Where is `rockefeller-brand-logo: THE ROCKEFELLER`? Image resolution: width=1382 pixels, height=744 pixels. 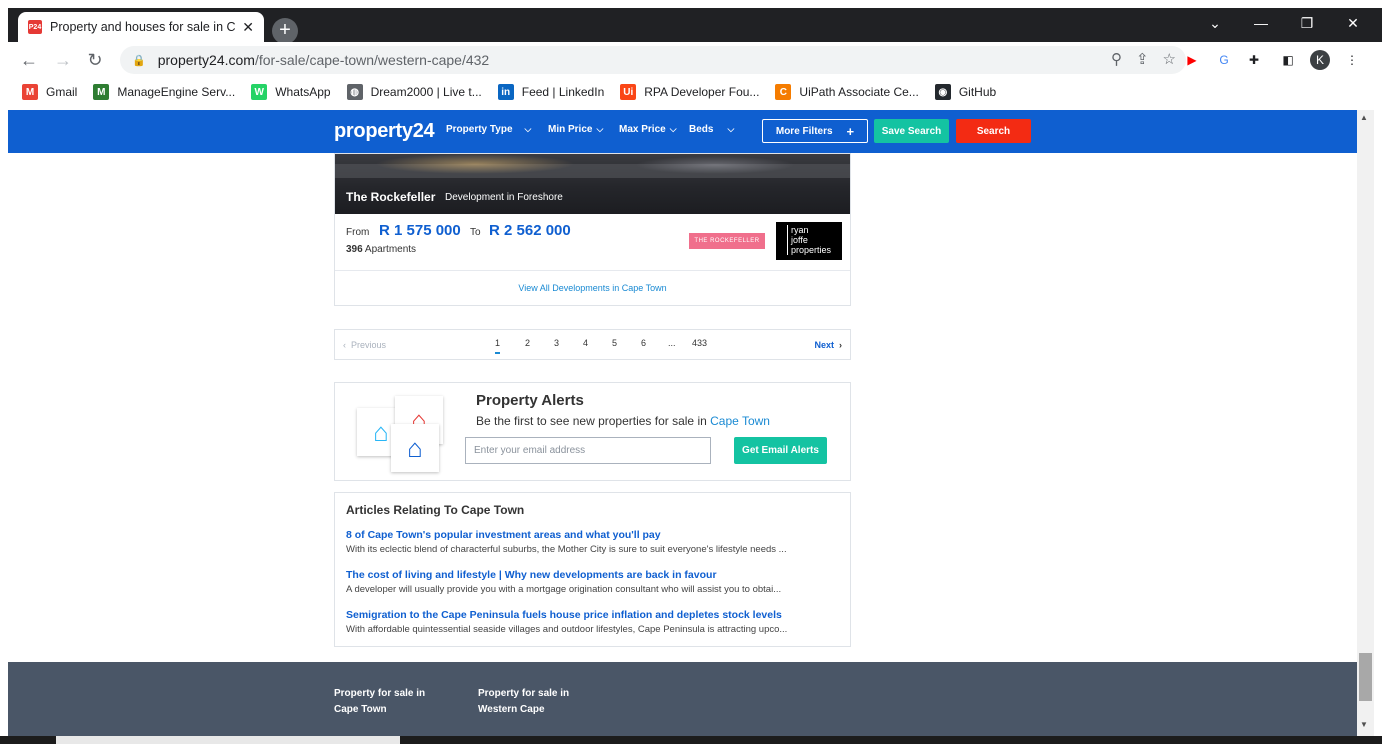
rockefeller-brand-logo: THE ROCKEFELLER is located at coordinates (727, 241).